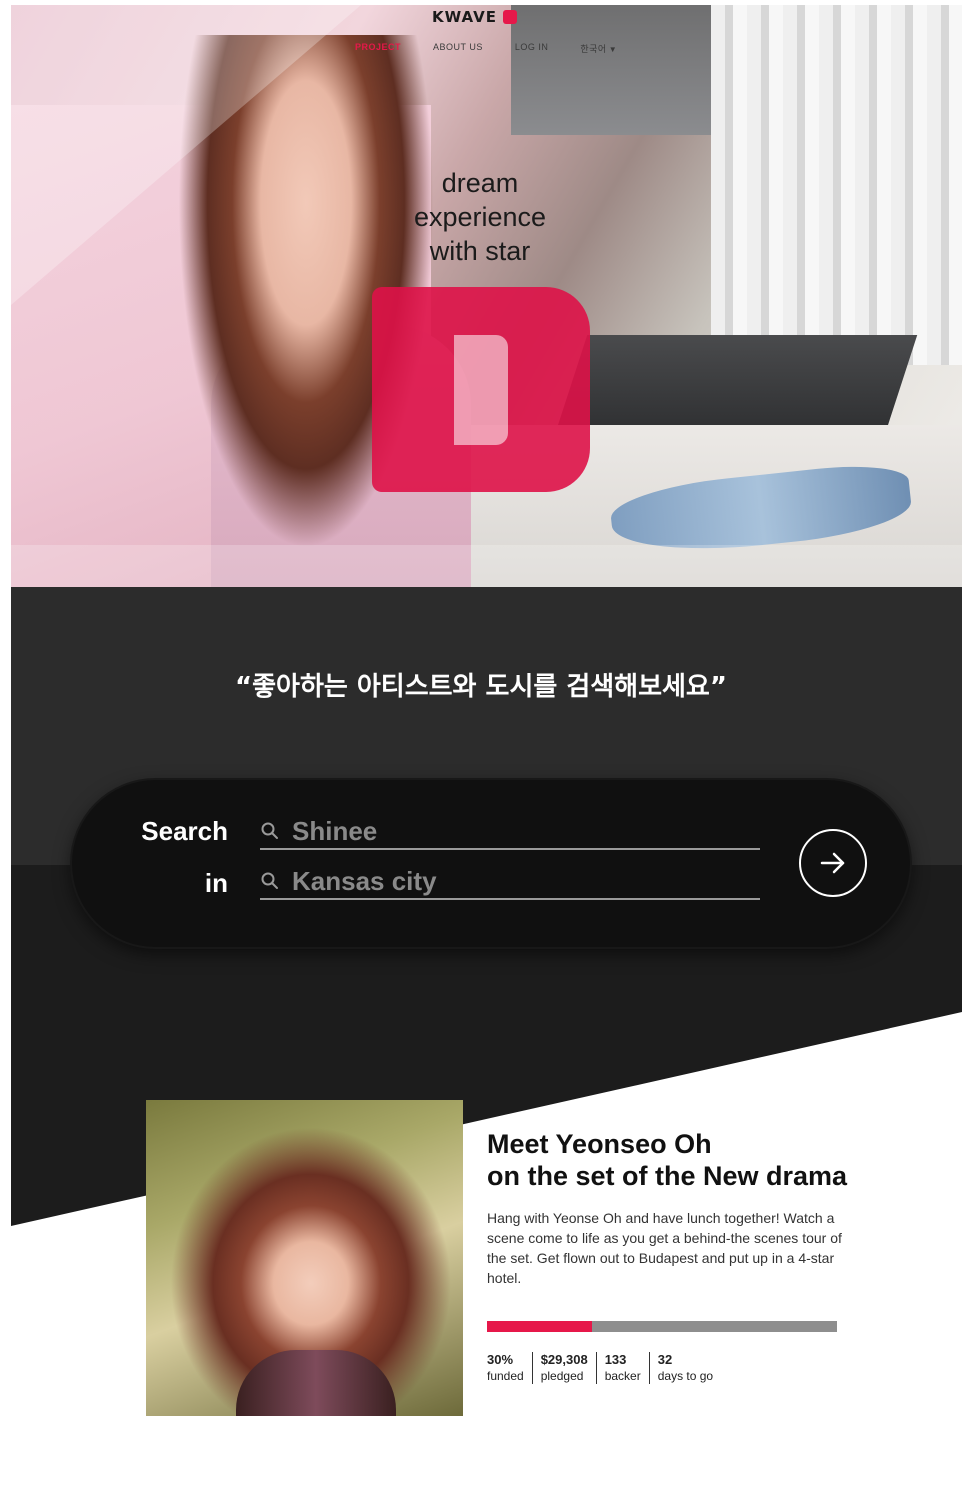 The width and height of the screenshot is (962, 1486). What do you see at coordinates (667, 1176) in the screenshot?
I see `project-title-line: on the set of the New drama` at bounding box center [667, 1176].